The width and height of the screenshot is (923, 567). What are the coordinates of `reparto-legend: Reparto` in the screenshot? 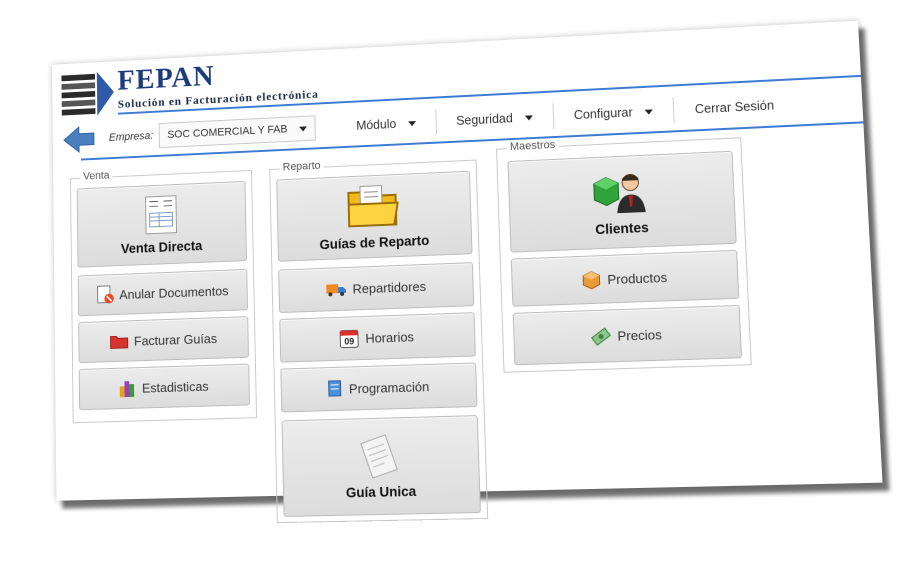 It's located at (301, 166).